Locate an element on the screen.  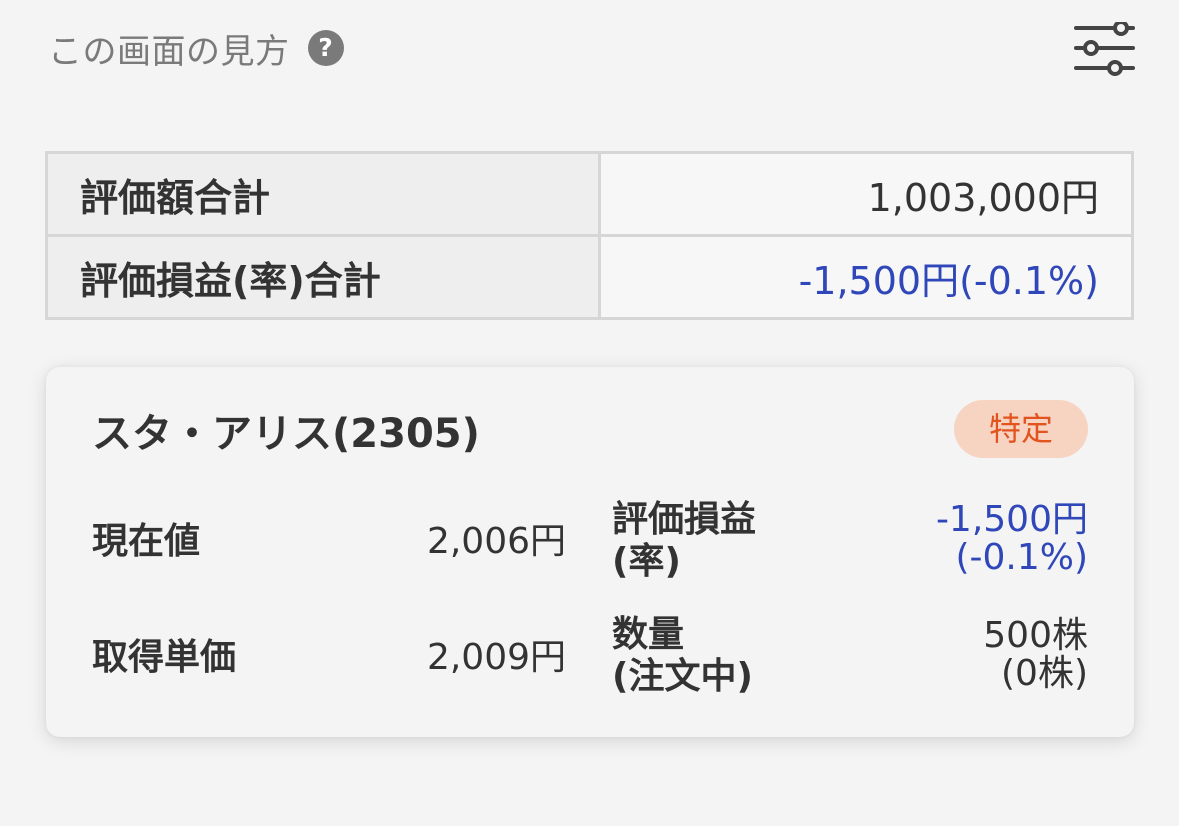
pl-value-amount: -1,500円 is located at coordinates (1011, 519).